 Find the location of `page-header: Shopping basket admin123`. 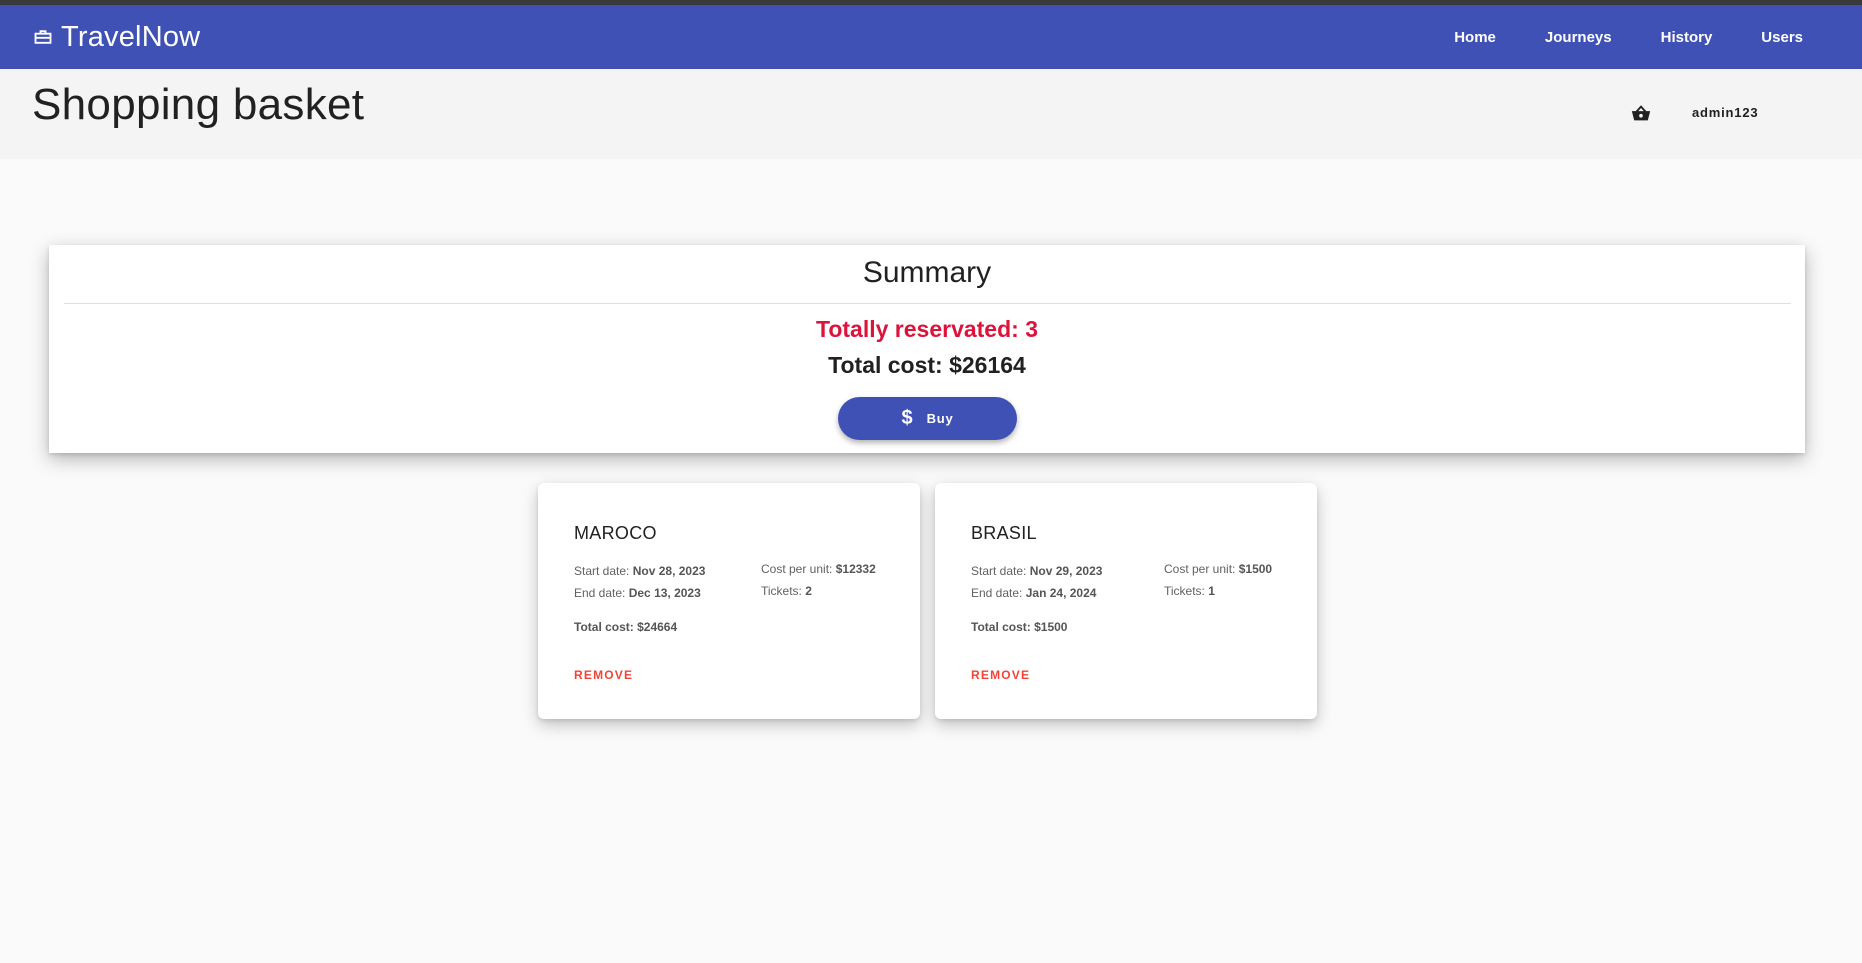

page-header: Shopping basket admin123 is located at coordinates (931, 114).